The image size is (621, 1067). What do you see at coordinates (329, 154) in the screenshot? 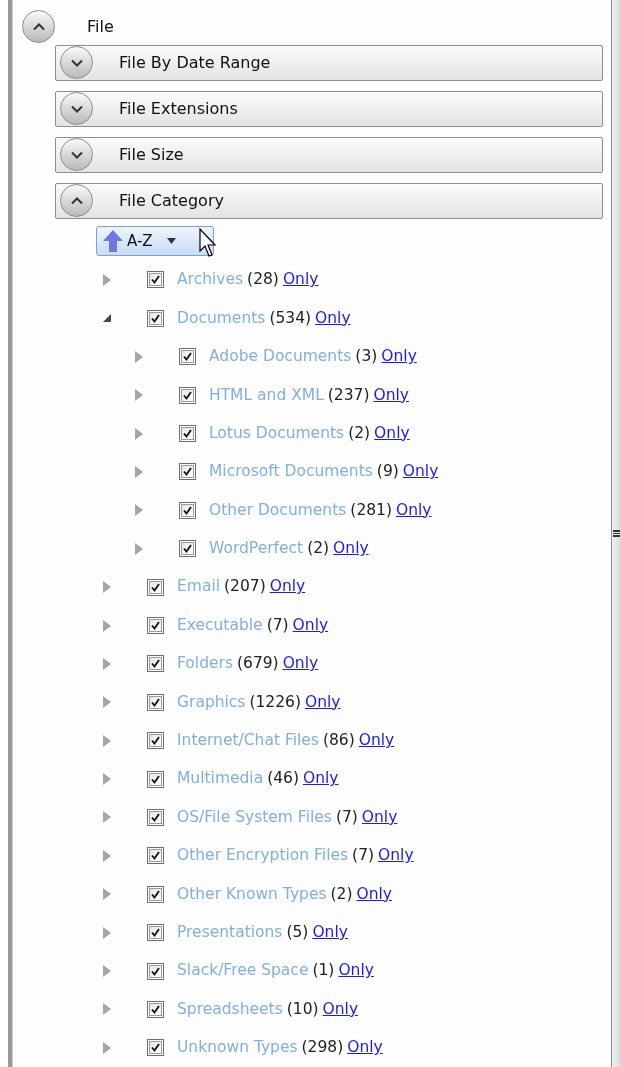
I see `section-header: File Size` at bounding box center [329, 154].